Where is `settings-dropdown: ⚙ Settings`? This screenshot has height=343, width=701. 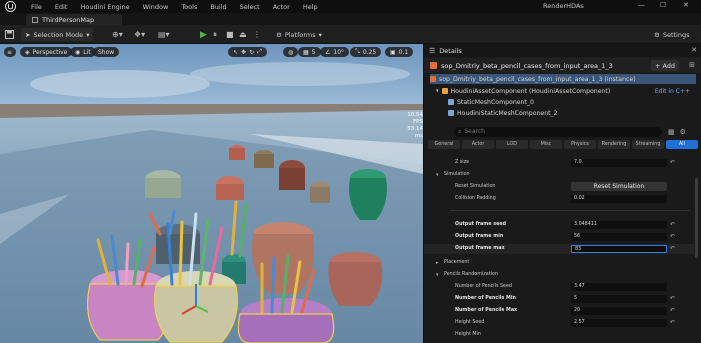 settings-dropdown: ⚙ Settings is located at coordinates (672, 34).